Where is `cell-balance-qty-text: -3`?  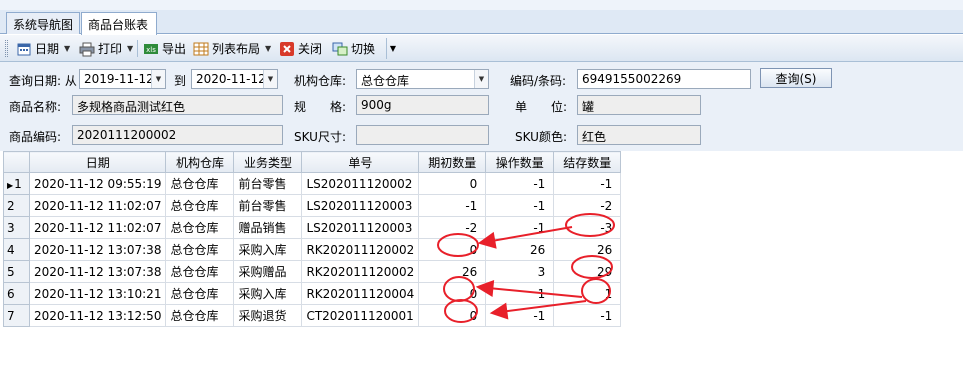
cell-balance-qty-text: -3 is located at coordinates (606, 227).